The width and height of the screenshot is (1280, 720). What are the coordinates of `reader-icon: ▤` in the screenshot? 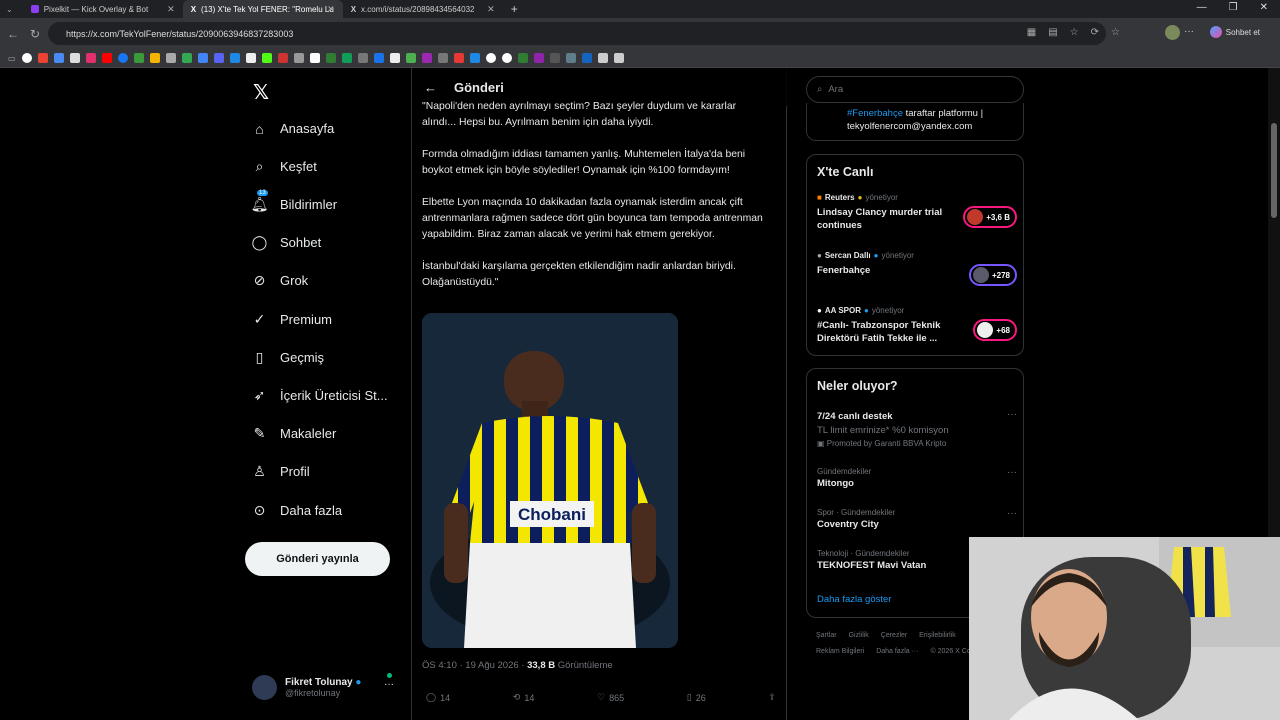 It's located at (1052, 32).